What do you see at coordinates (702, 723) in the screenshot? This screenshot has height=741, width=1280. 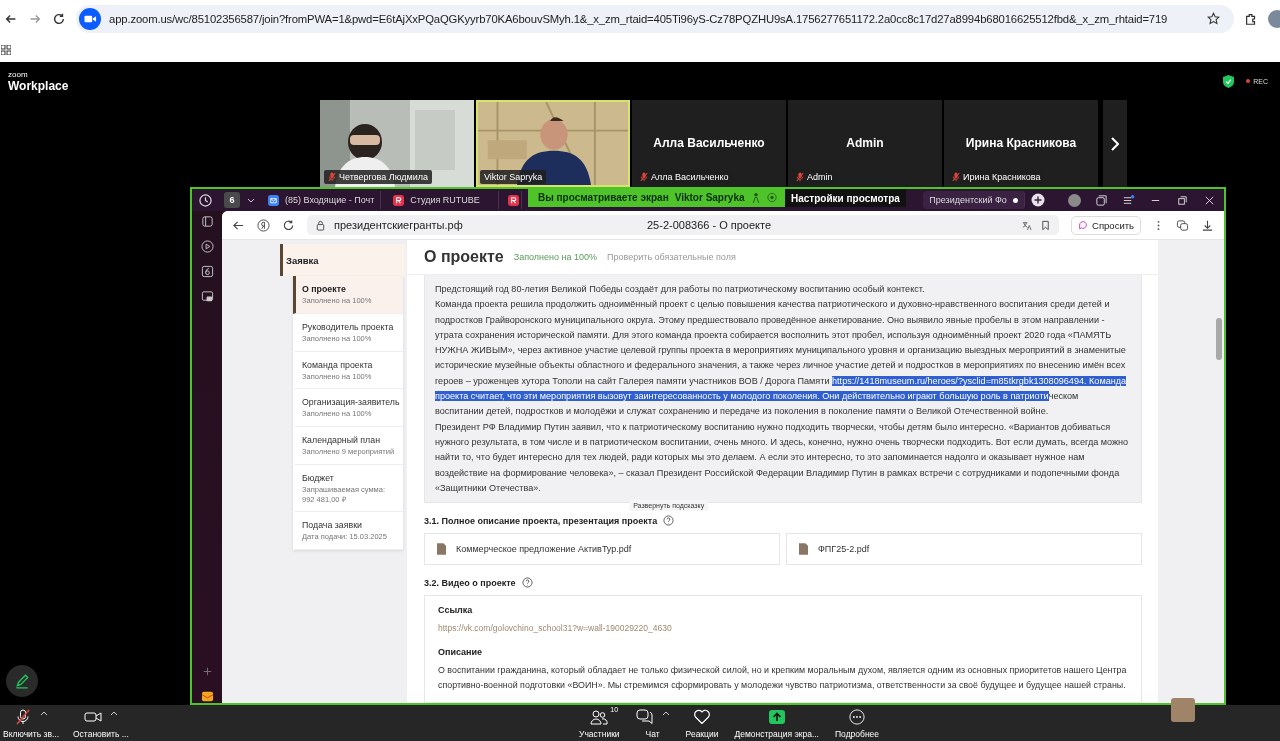 I see `reactions-button: Реакции` at bounding box center [702, 723].